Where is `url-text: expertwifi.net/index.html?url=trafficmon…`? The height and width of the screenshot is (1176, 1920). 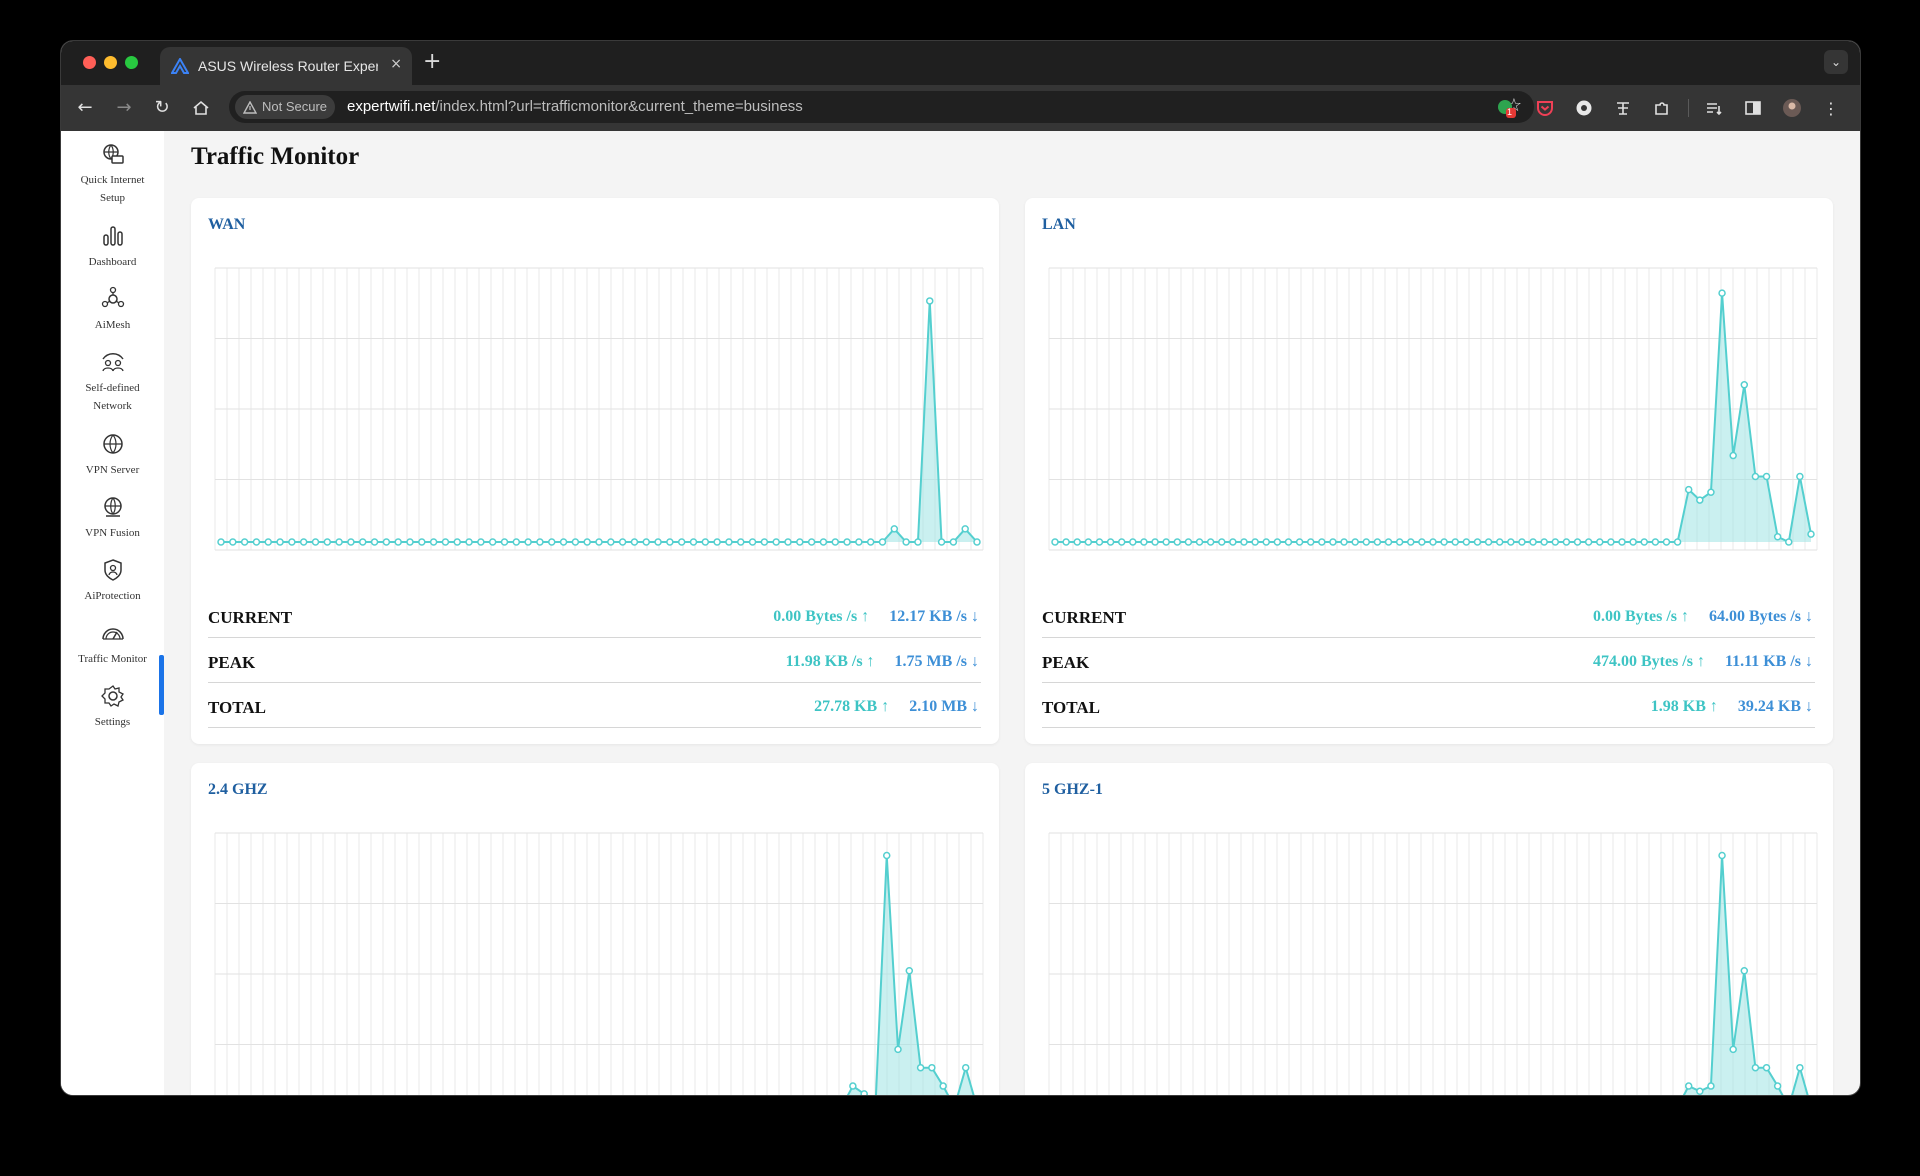
url-text: expertwifi.net/index.html?url=trafficmon… is located at coordinates (575, 106).